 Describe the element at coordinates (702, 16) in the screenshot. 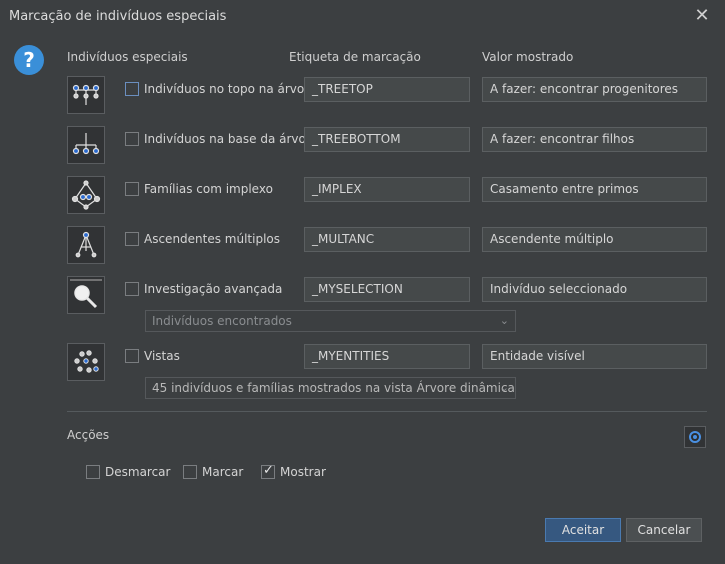

I see `close-icon: ✕` at that location.